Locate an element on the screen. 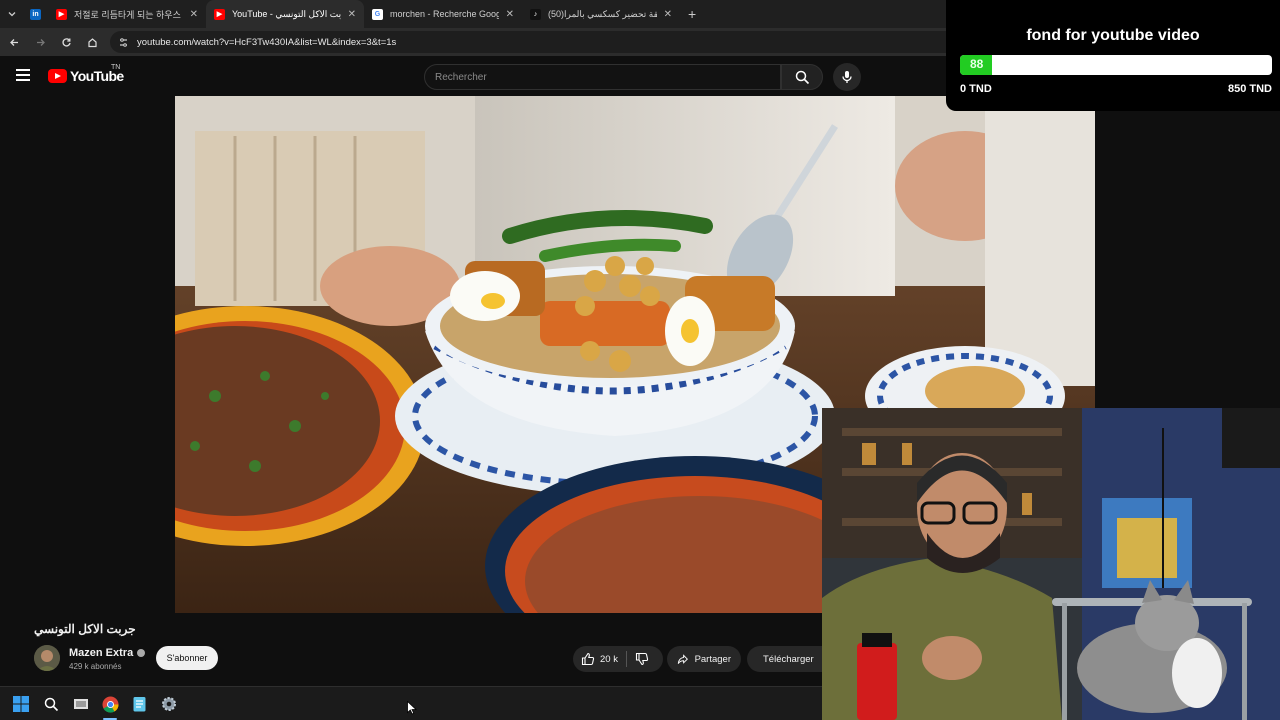 This screenshot has width=1280, height=720. download-button: Télécharger is located at coordinates (784, 659).